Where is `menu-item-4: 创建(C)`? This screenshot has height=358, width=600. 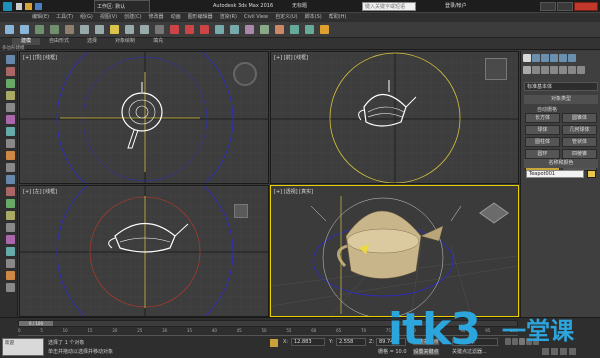 menu-item-4: 创建(C) is located at coordinates (132, 17).